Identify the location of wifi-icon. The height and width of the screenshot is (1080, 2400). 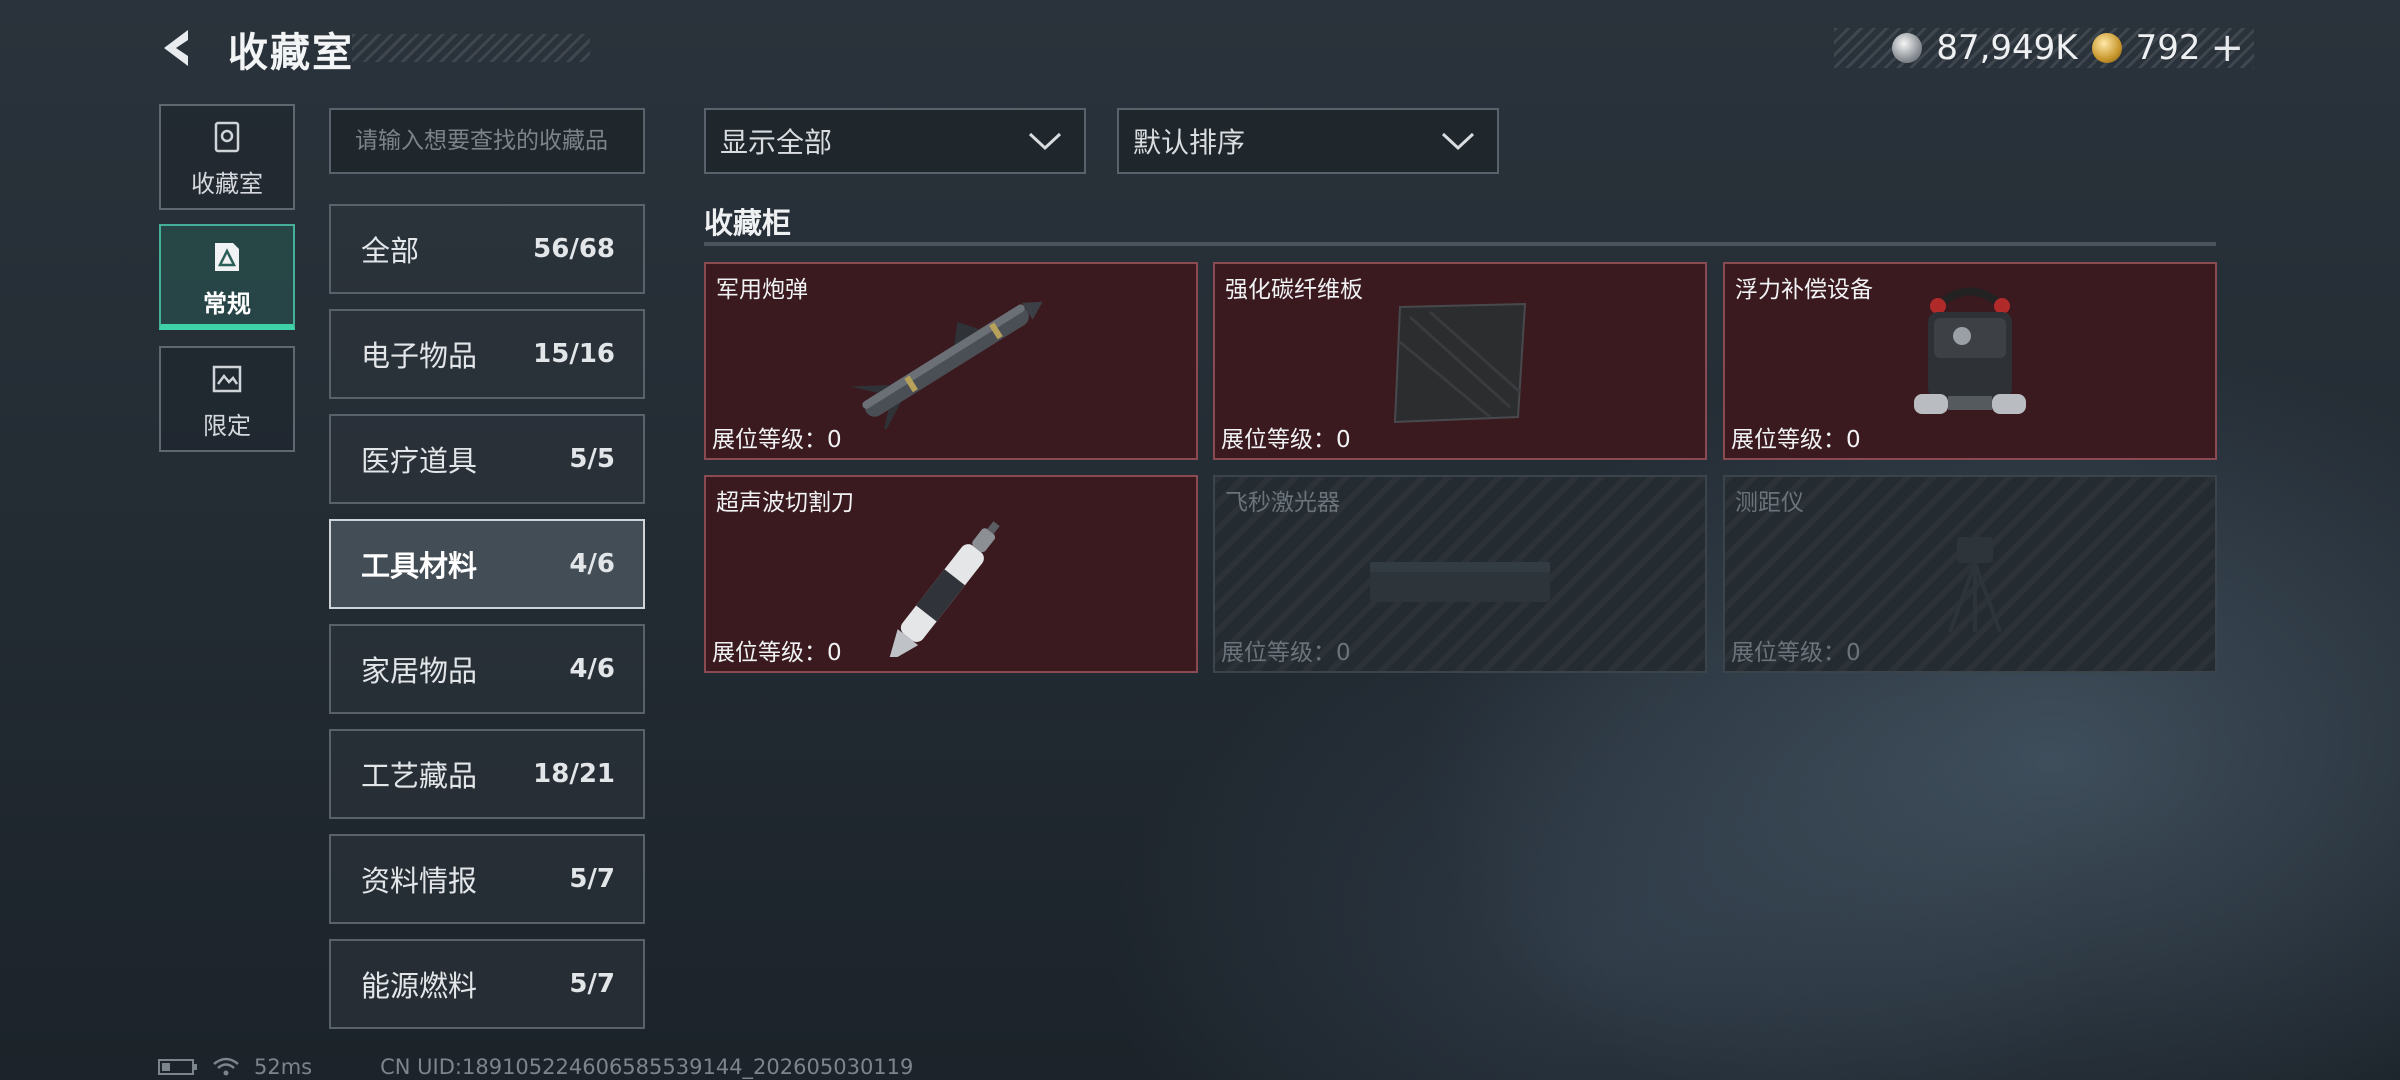
(226, 1066).